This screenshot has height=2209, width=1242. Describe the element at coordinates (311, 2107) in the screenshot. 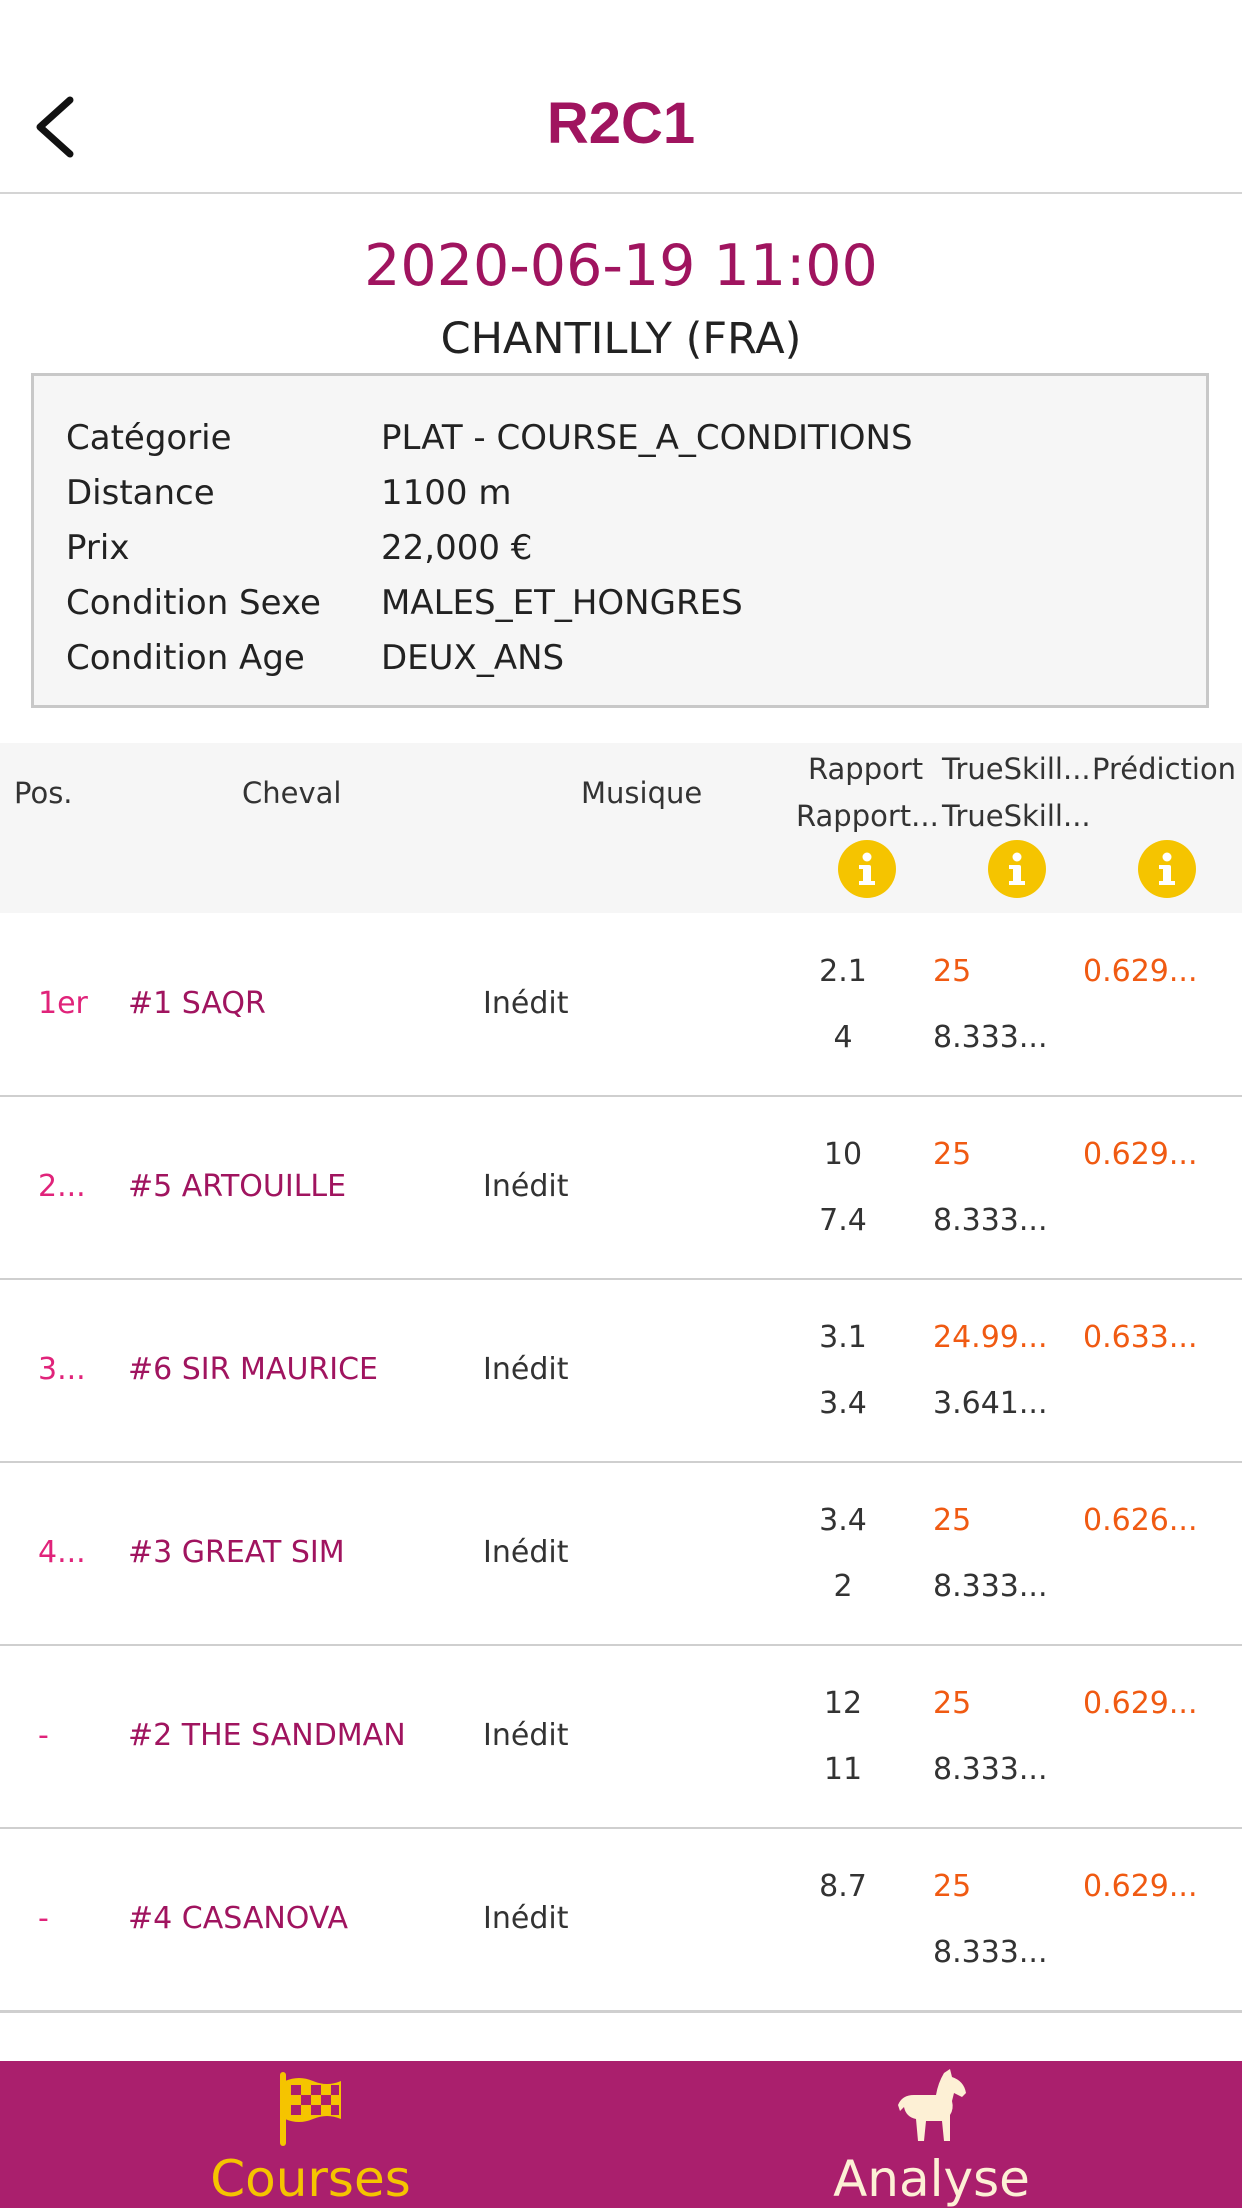

I see `checkered-flag-icon` at that location.